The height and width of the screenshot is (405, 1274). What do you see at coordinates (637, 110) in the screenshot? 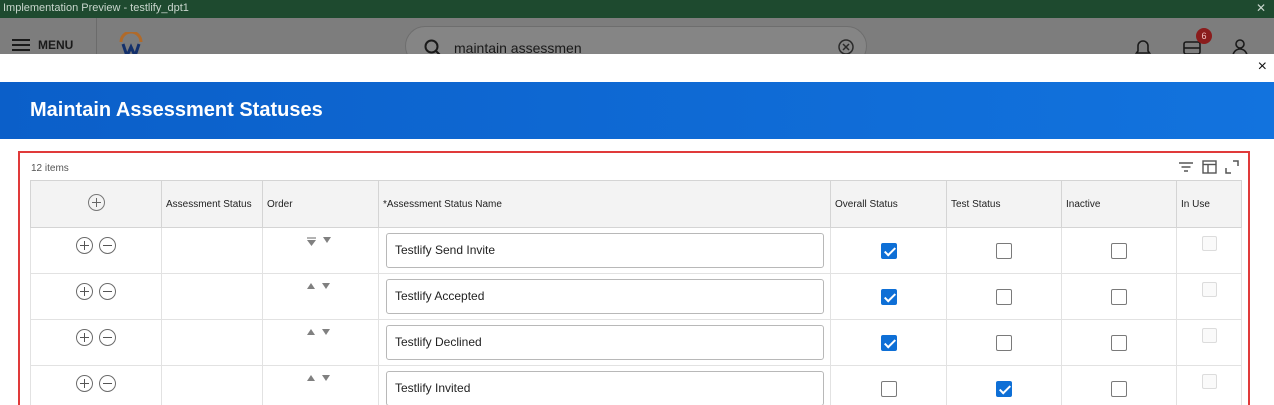
I see `modal-header: Maintain Assessment Statuses` at bounding box center [637, 110].